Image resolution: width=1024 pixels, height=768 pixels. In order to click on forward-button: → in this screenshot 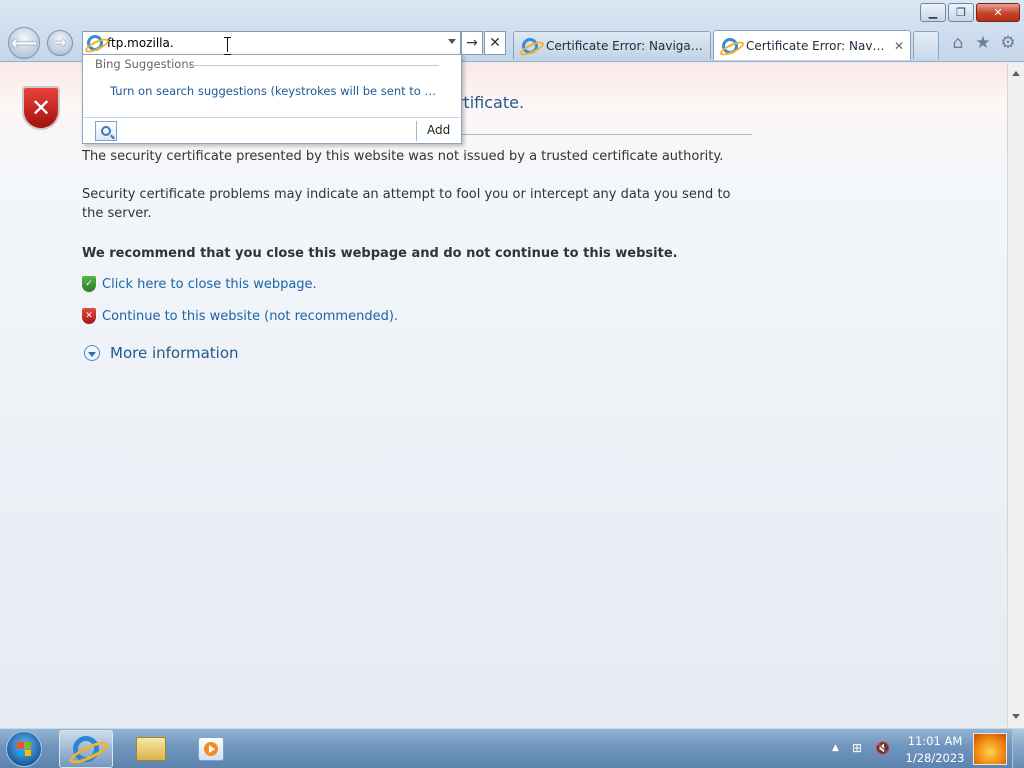, I will do `click(60, 43)`.